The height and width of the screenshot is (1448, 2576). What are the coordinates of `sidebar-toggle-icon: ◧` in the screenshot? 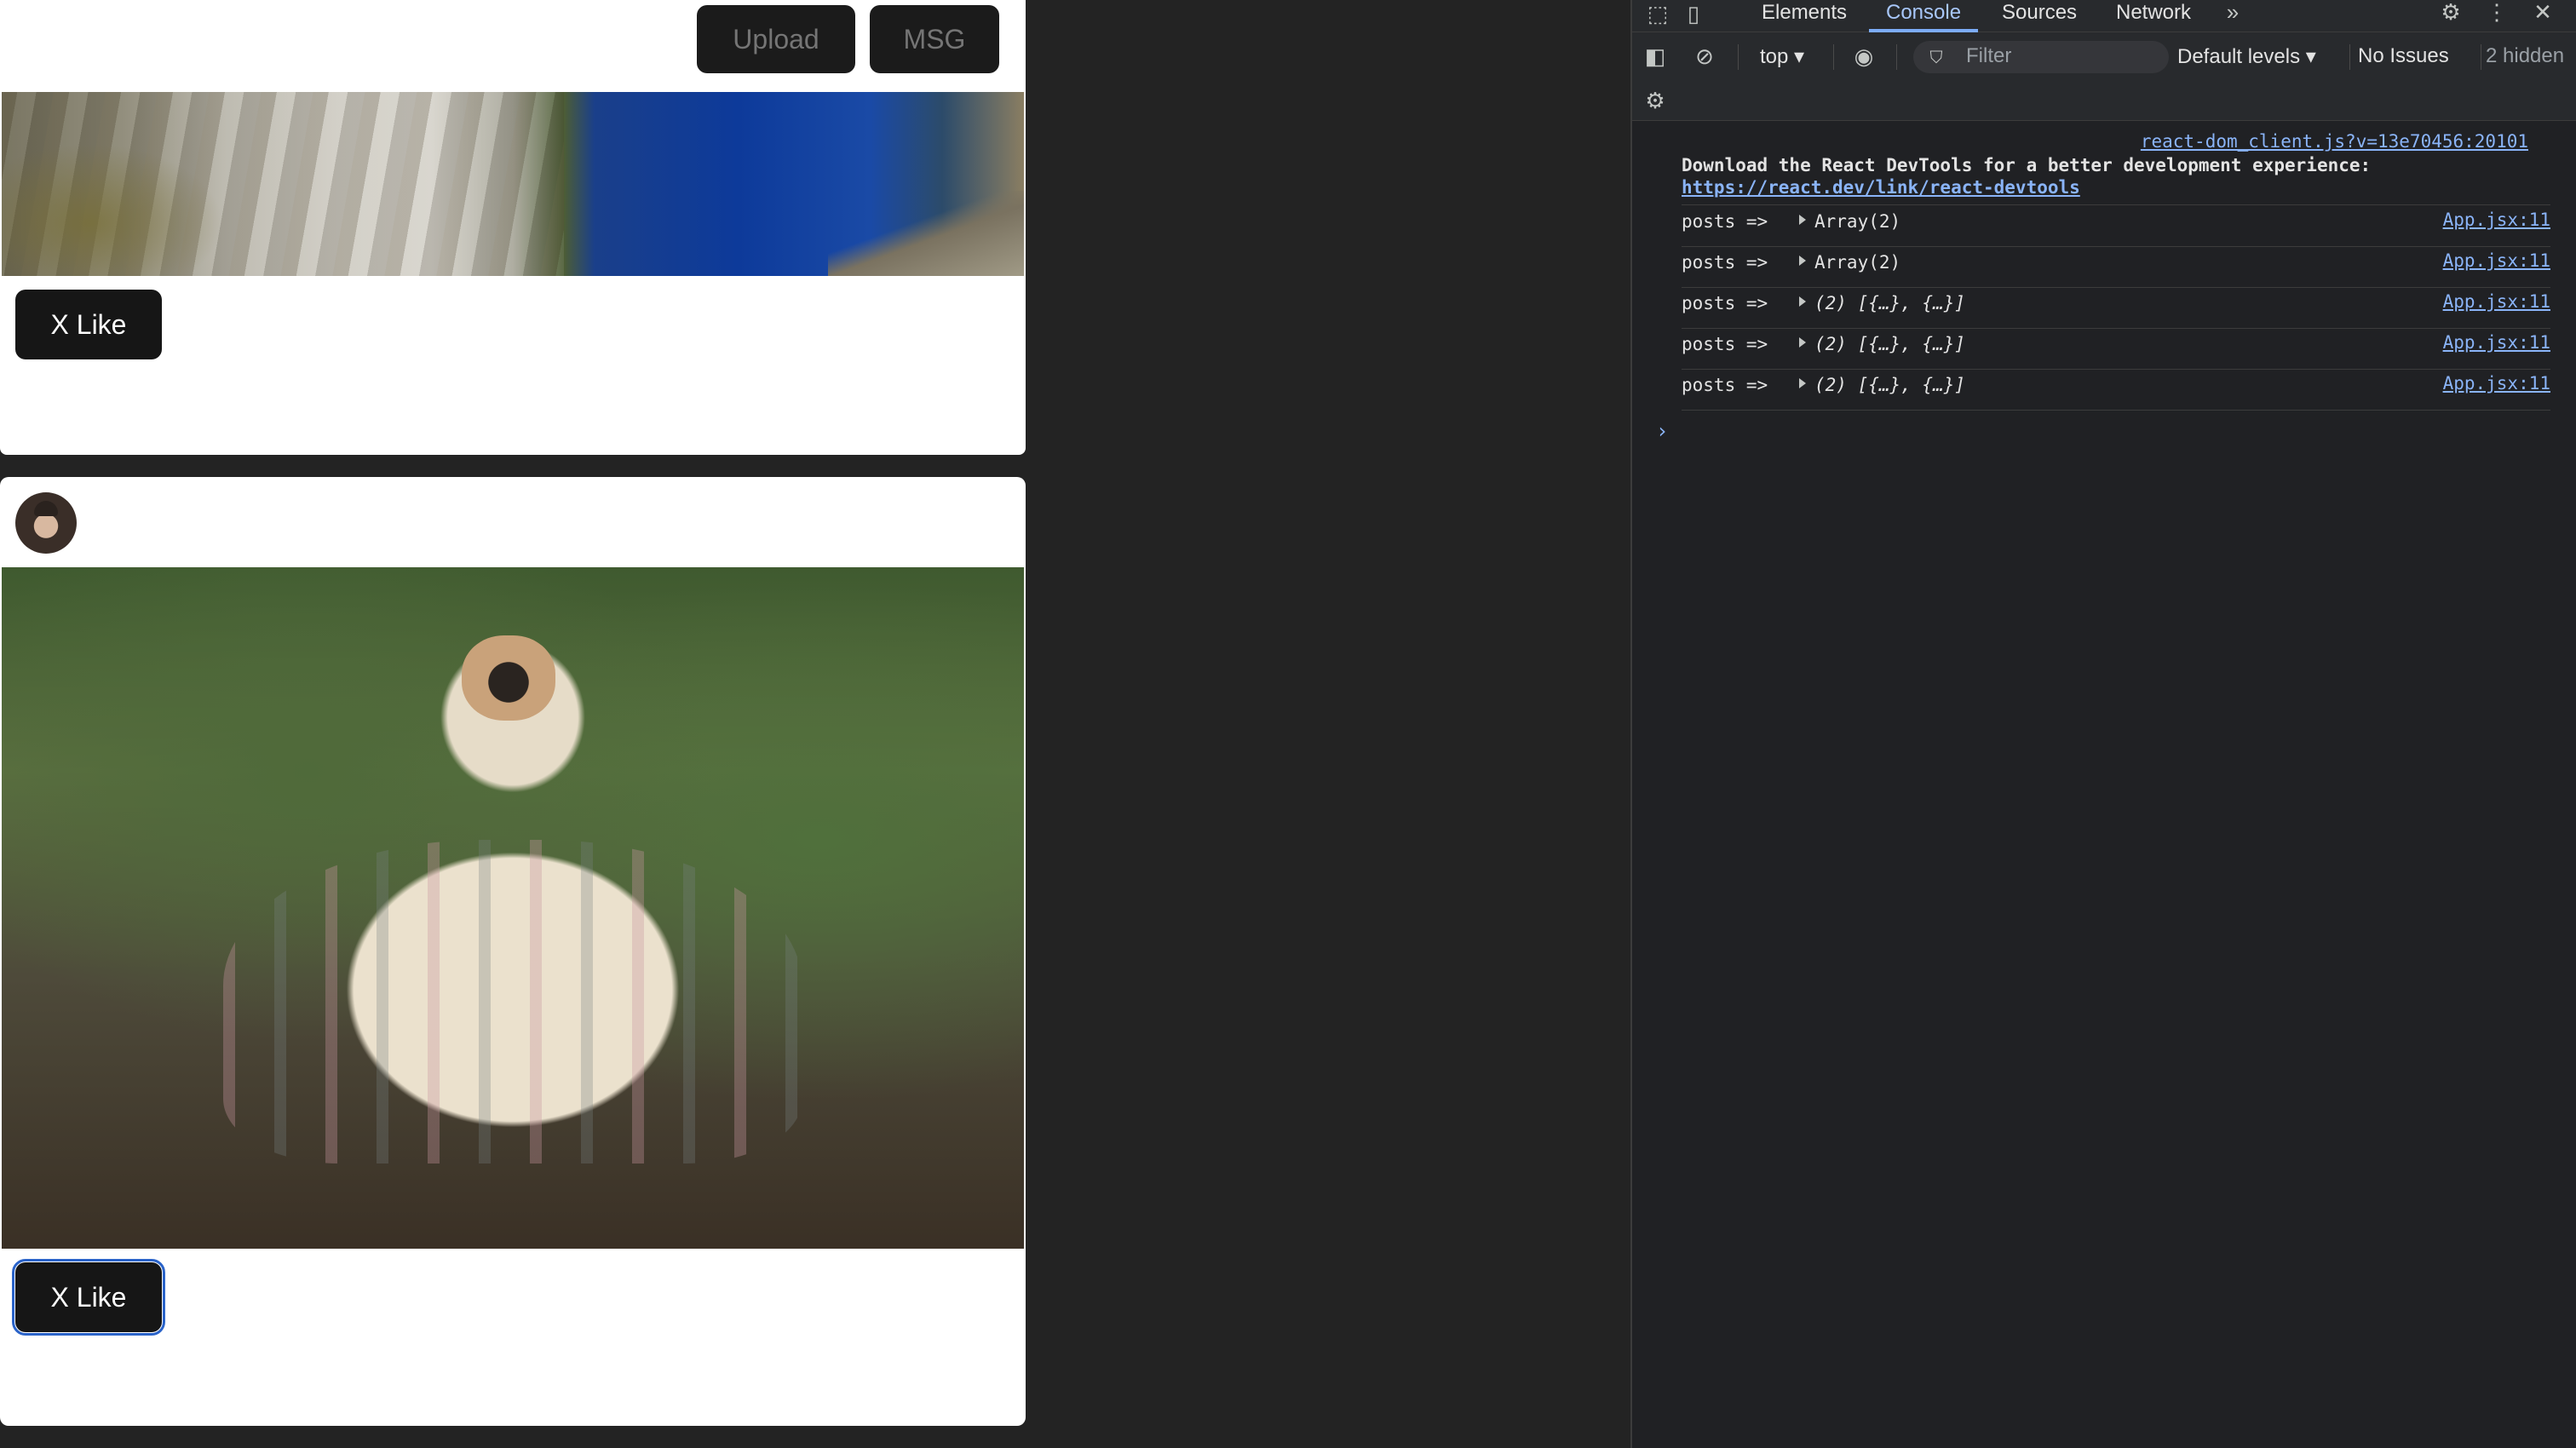 It's located at (1655, 56).